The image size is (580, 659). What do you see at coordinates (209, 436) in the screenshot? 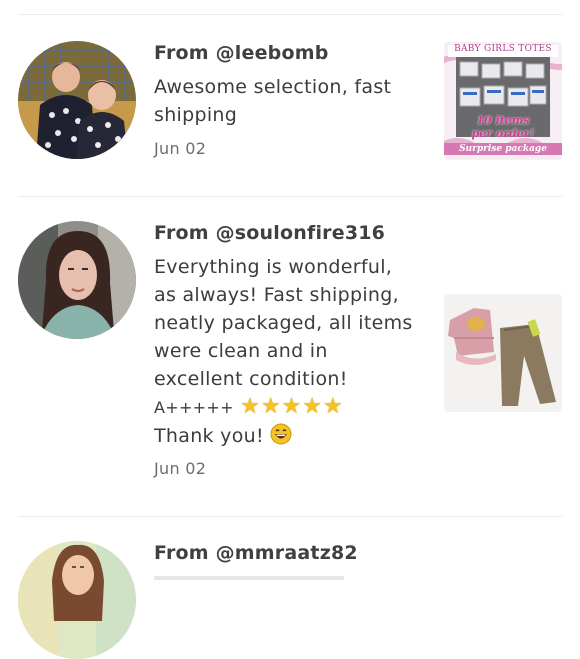
I see `thanks-text: Thank you!` at bounding box center [209, 436].